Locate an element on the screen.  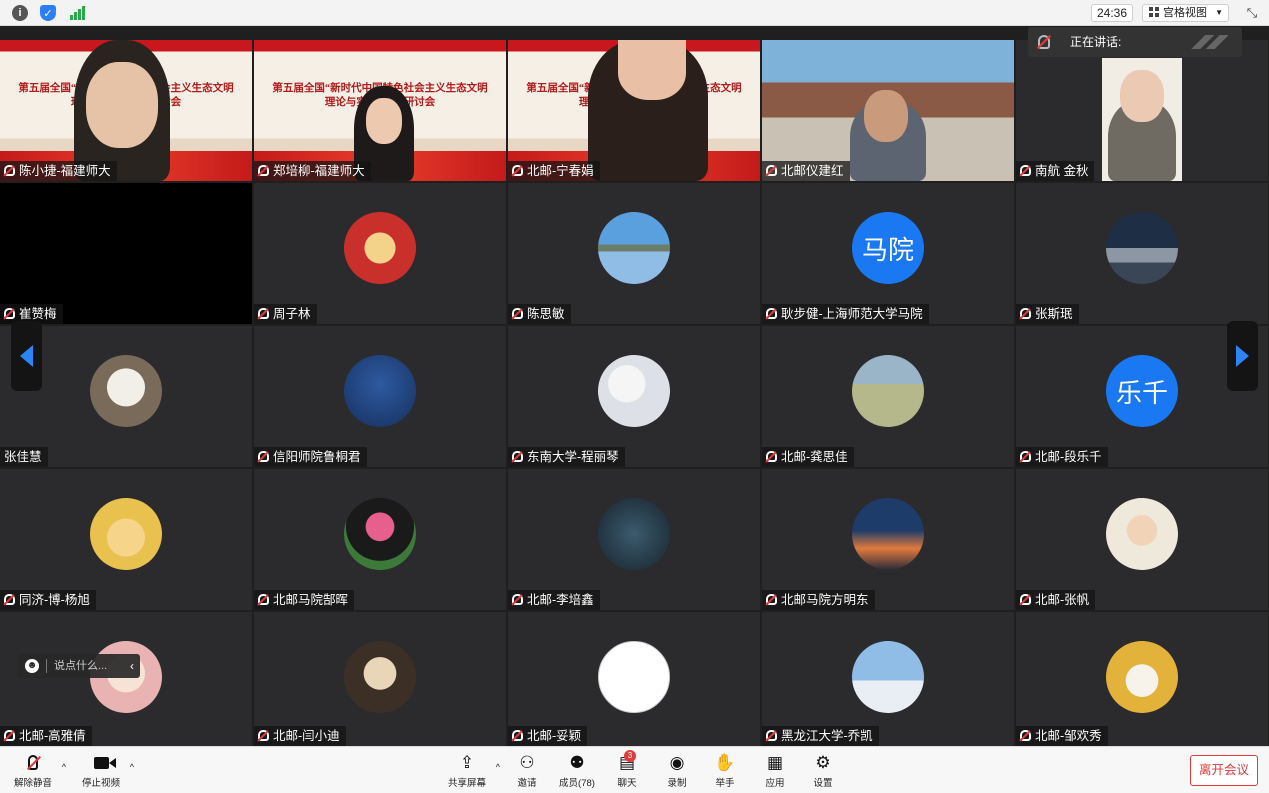
participant-tile: 崔赞梅 is located at coordinates (126, 253).